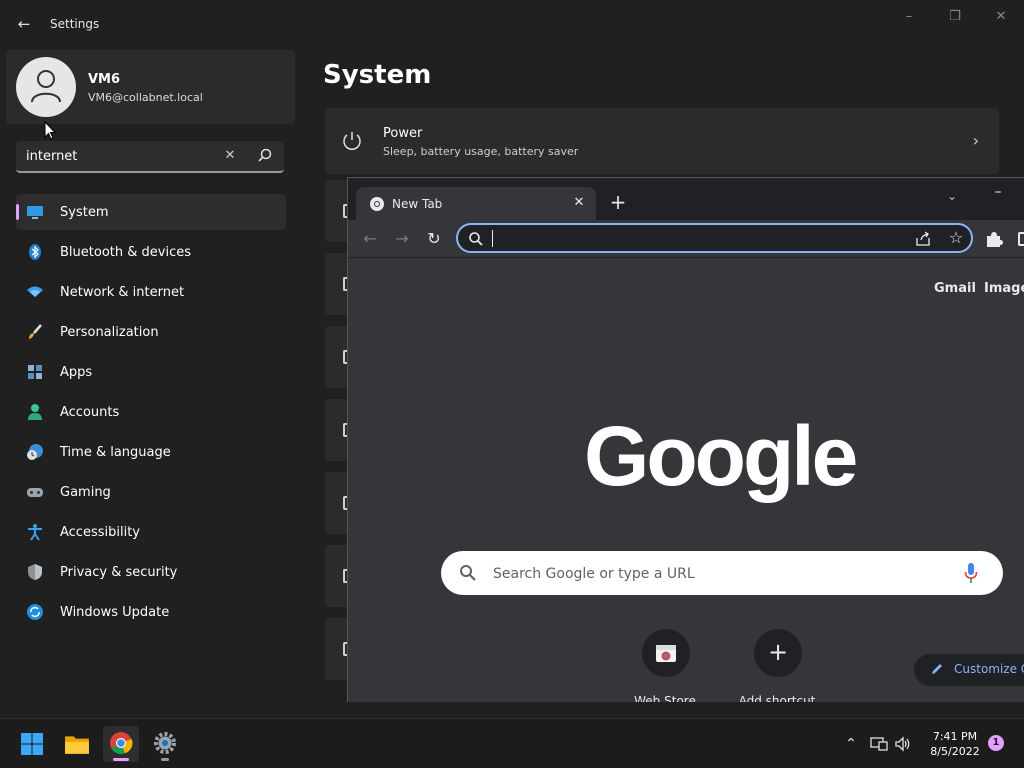 This screenshot has width=1024, height=768. Describe the element at coordinates (35, 492) in the screenshot. I see `gamepad-icon` at that location.